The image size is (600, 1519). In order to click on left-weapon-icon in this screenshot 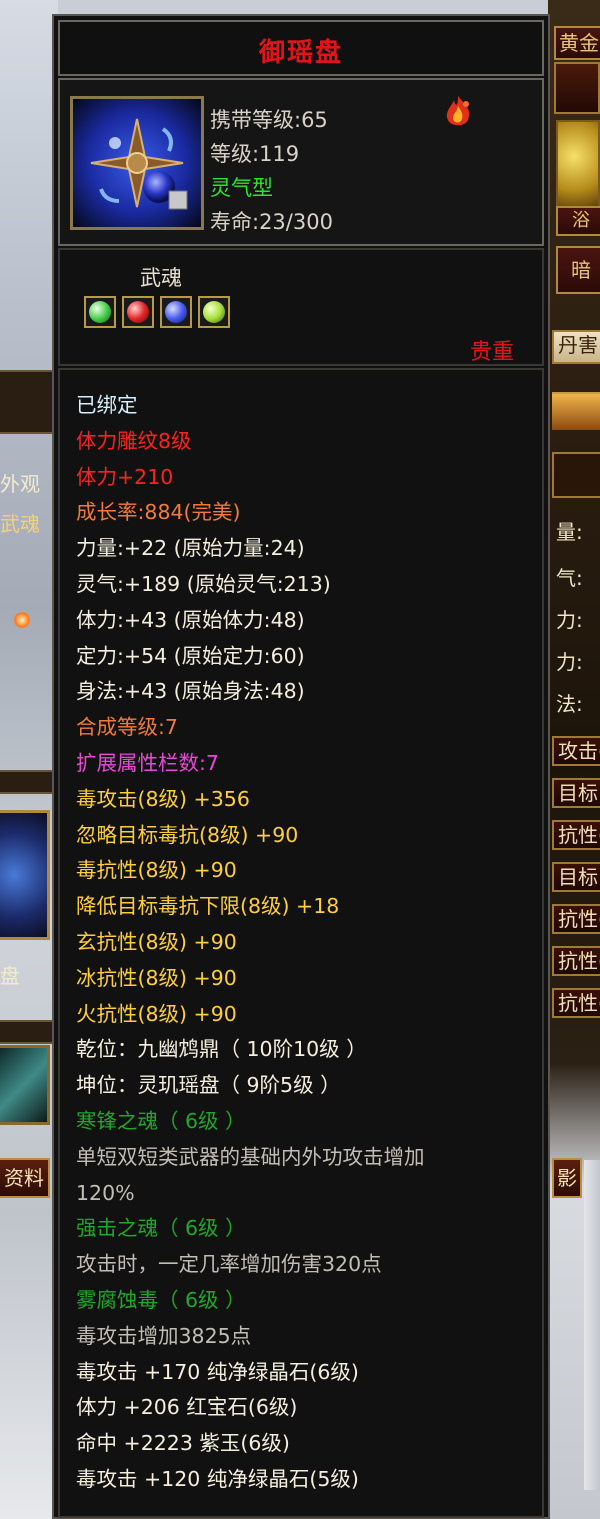, I will do `click(25, 1085)`.